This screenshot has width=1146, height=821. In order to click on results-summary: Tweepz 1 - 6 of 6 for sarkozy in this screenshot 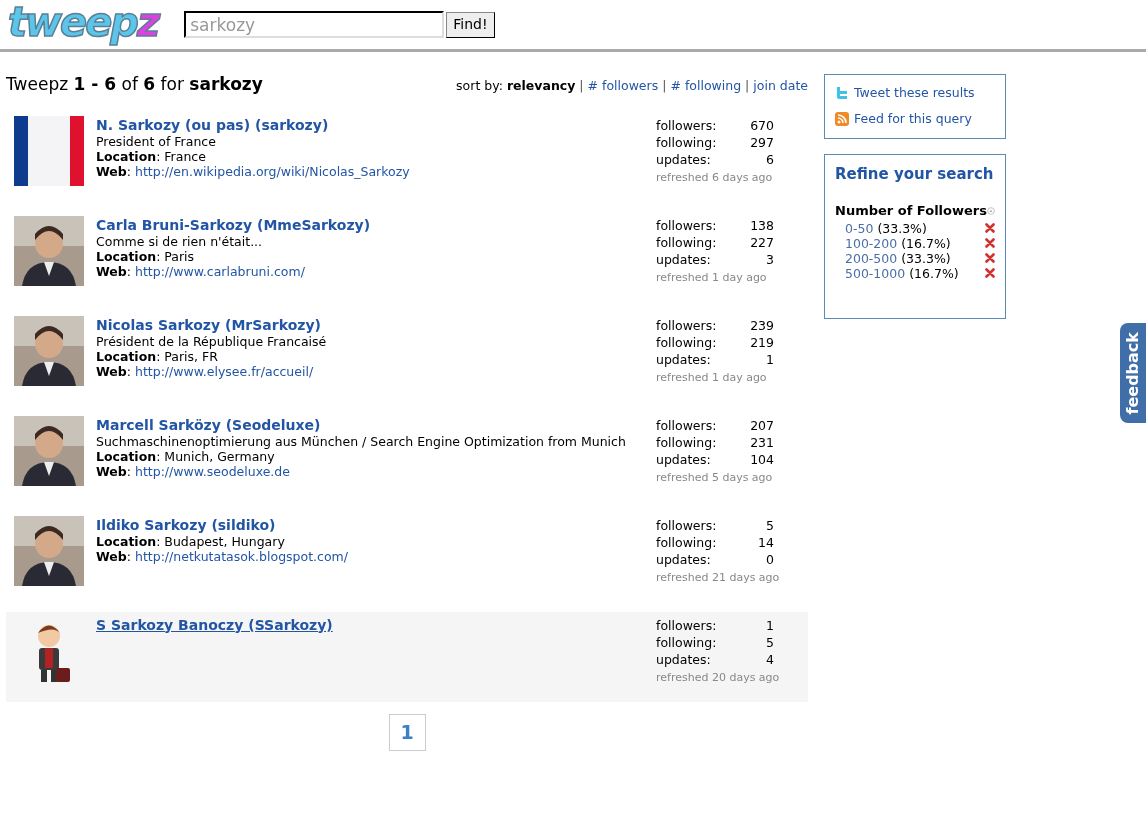, I will do `click(134, 84)`.